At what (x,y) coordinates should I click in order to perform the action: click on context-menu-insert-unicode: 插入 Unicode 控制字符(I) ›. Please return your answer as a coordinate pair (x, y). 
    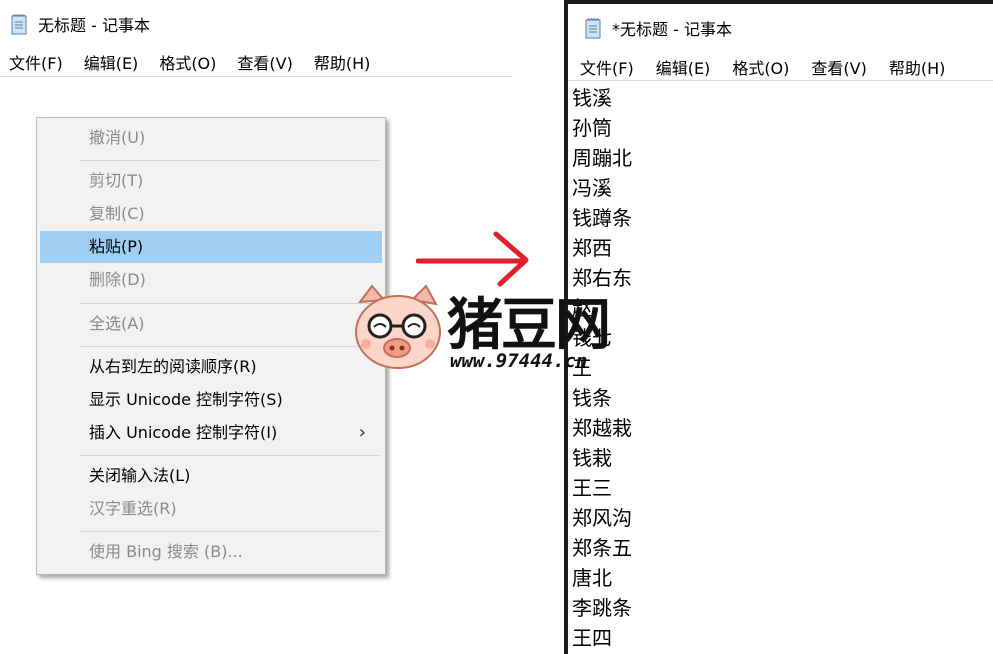
    Looking at the image, I should click on (211, 433).